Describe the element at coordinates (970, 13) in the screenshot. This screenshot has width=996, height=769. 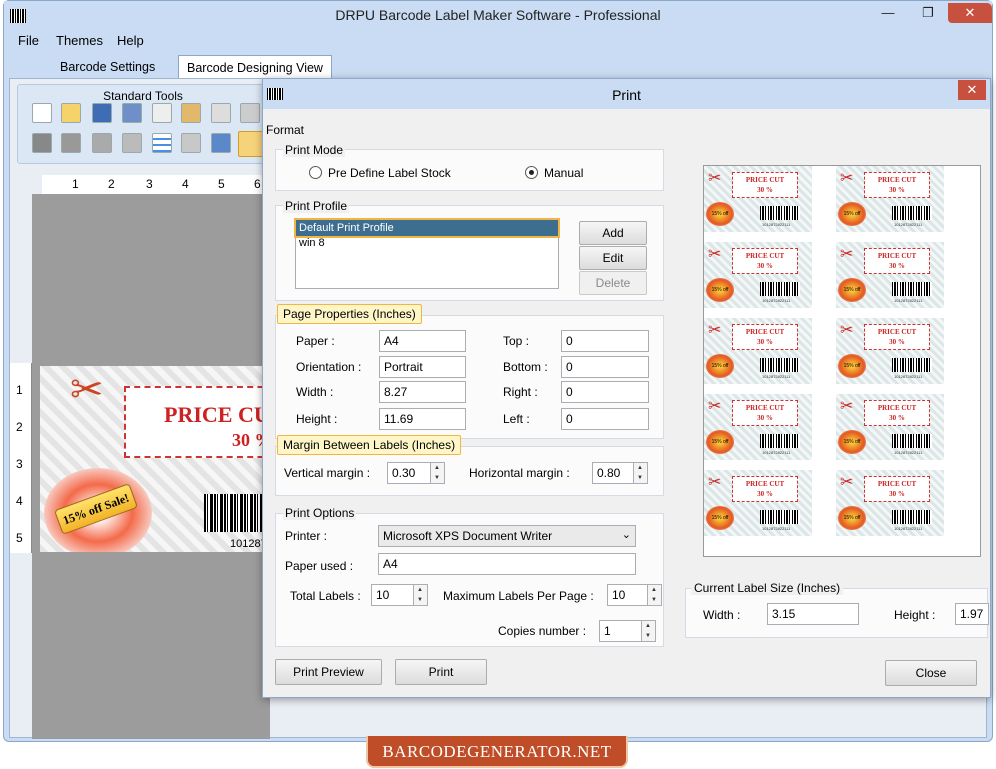
I see `close-window-button: ✕` at that location.